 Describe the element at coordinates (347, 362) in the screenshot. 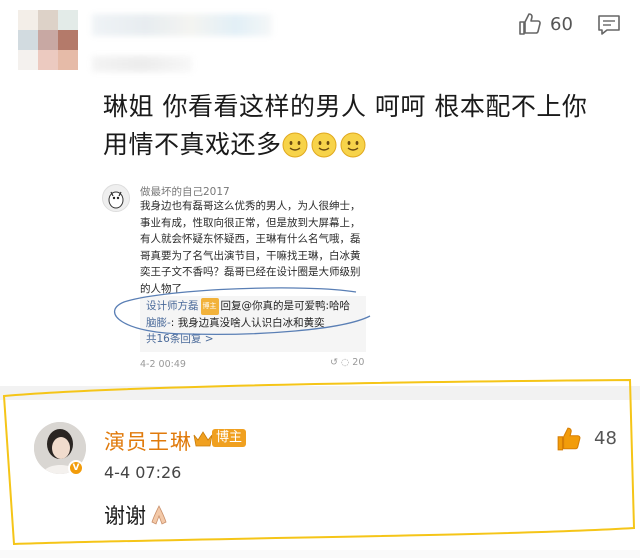

I see `card-counts: ↺ ◌ 20` at that location.